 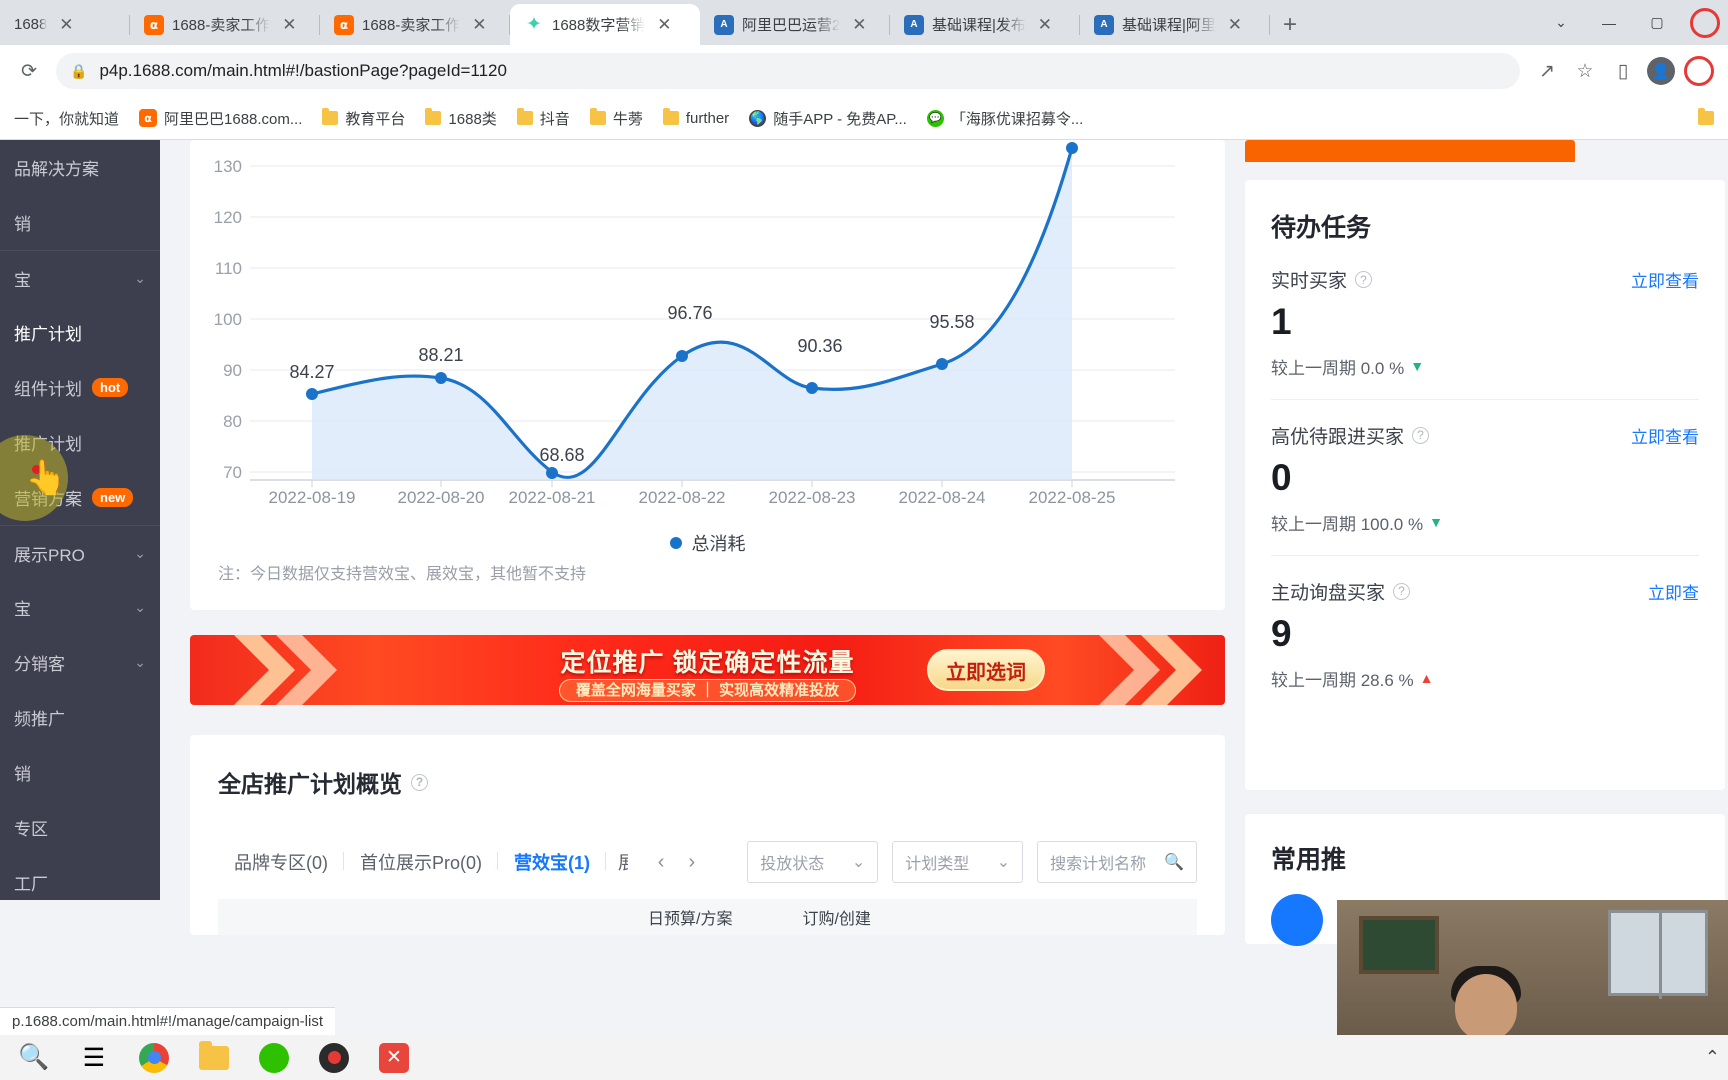 What do you see at coordinates (394, 1057) in the screenshot?
I see `x-app-icon: ✕` at bounding box center [394, 1057].